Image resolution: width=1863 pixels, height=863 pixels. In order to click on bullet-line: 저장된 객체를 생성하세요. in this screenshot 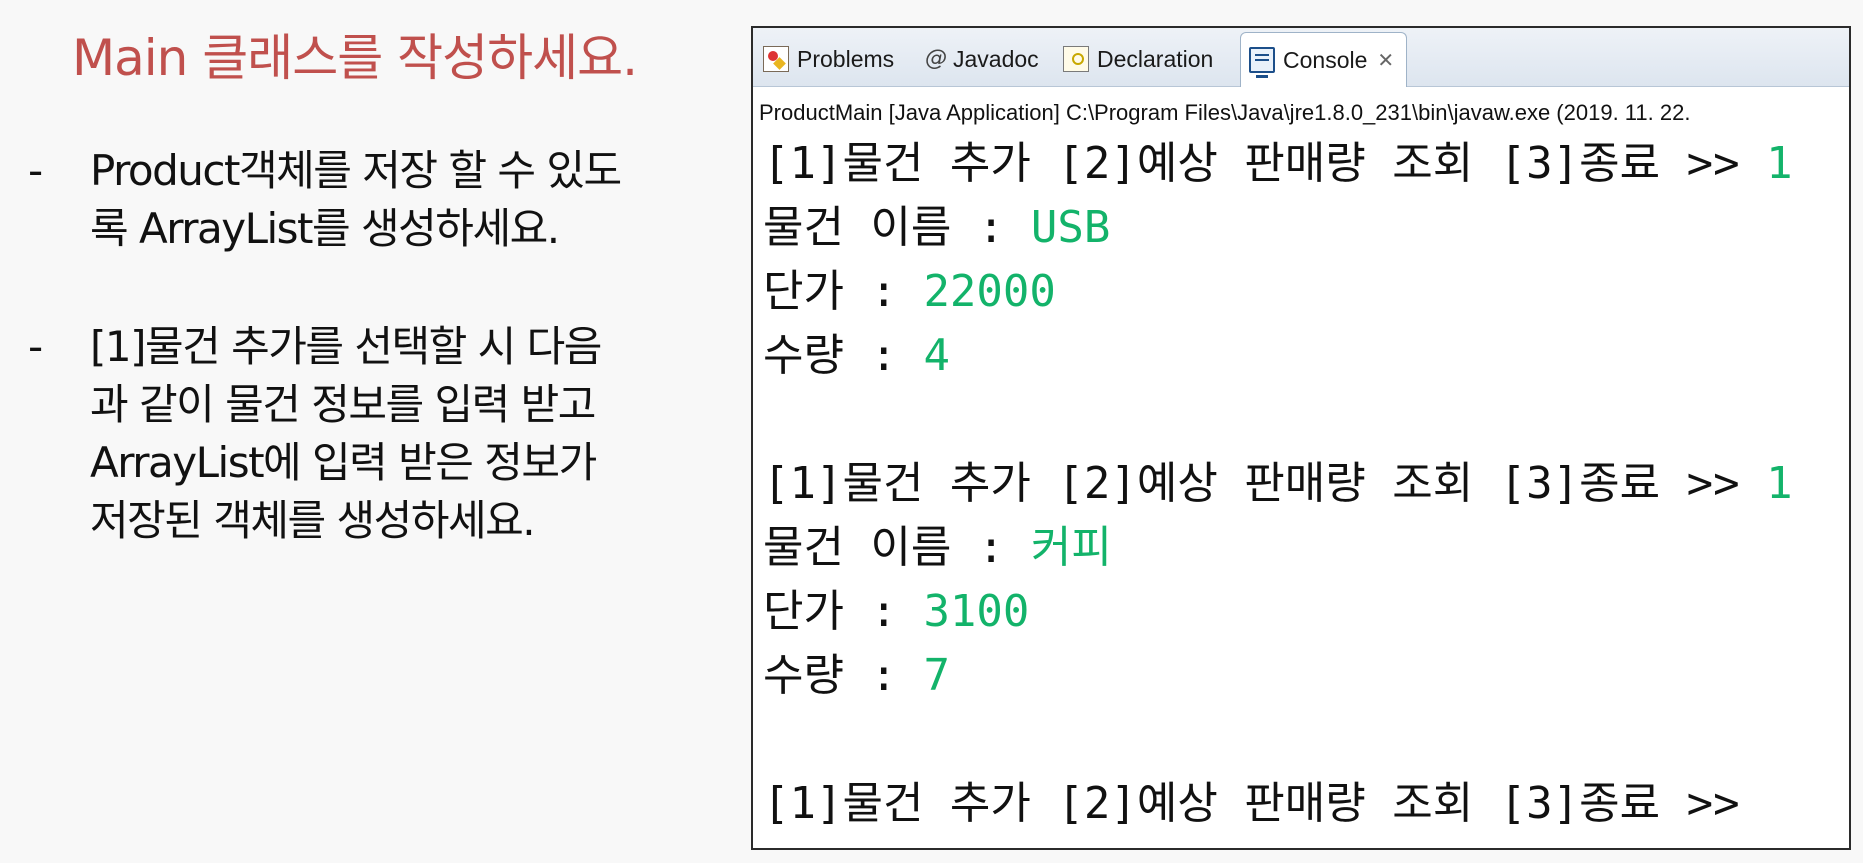, I will do `click(313, 520)`.